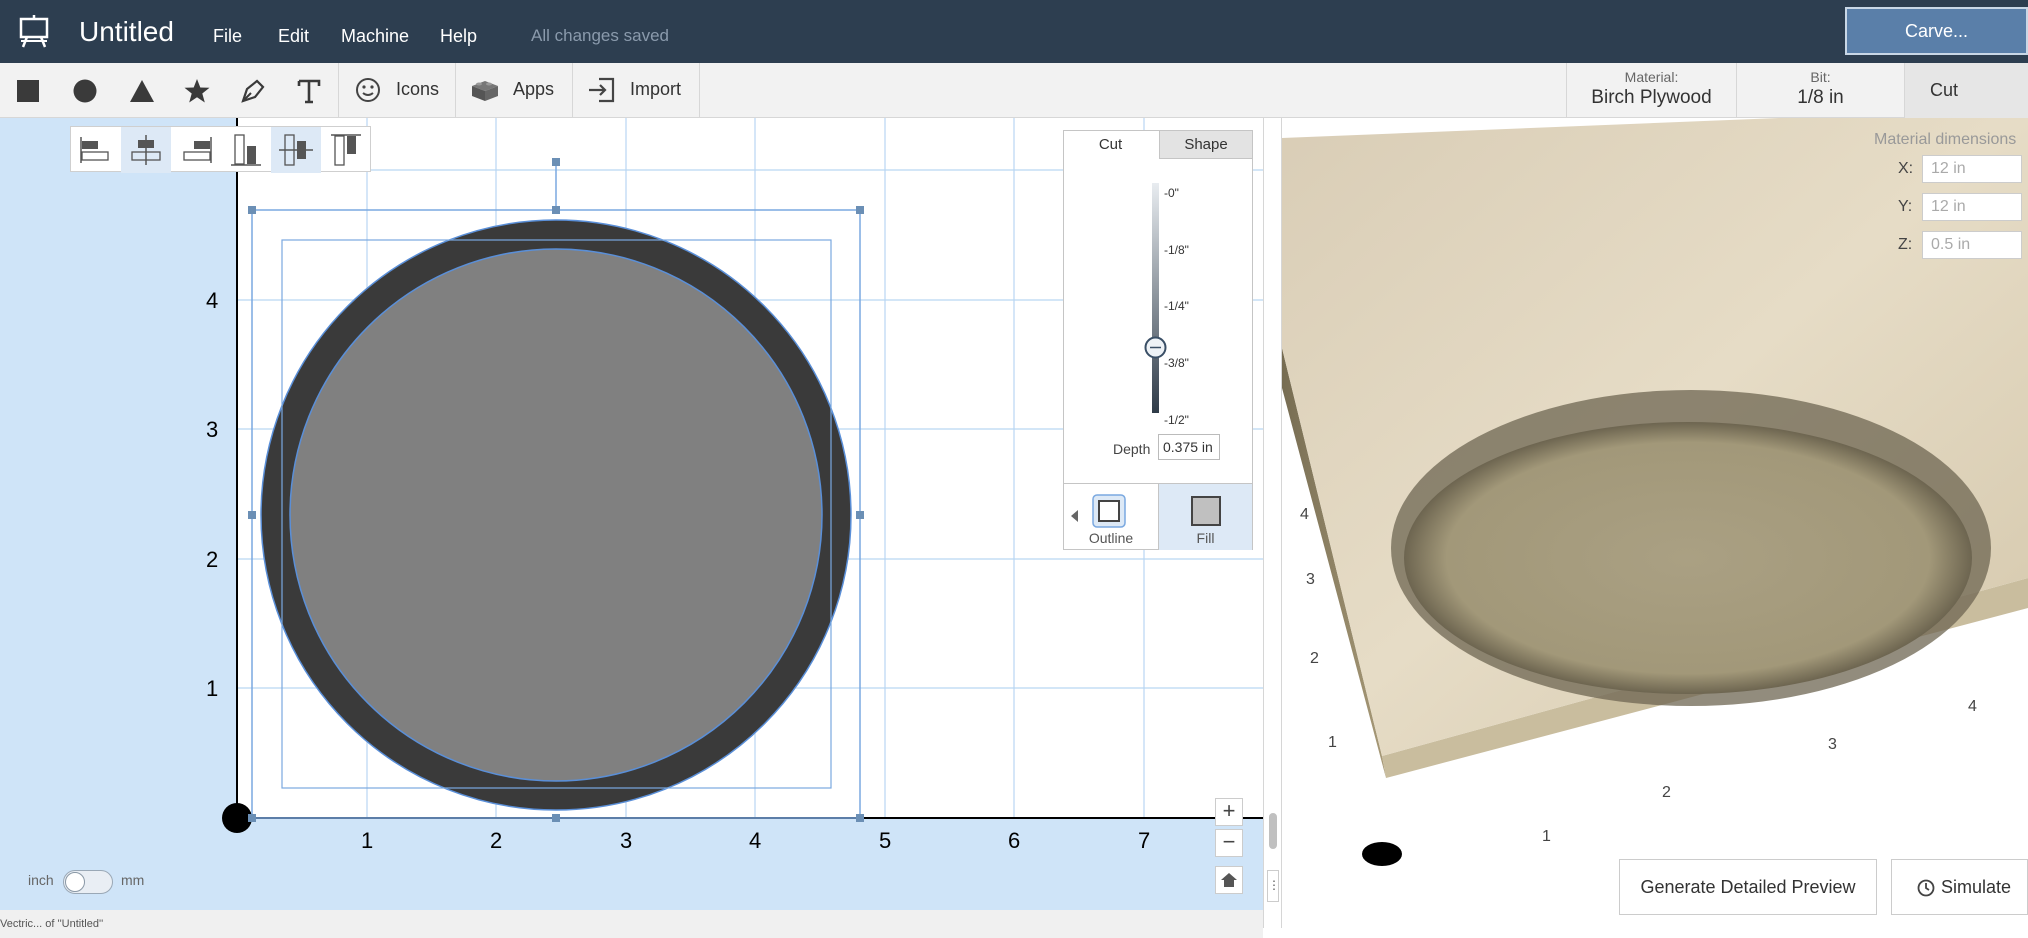 This screenshot has height=938, width=2028. I want to click on depth-input: 0.375 in, so click(1189, 447).